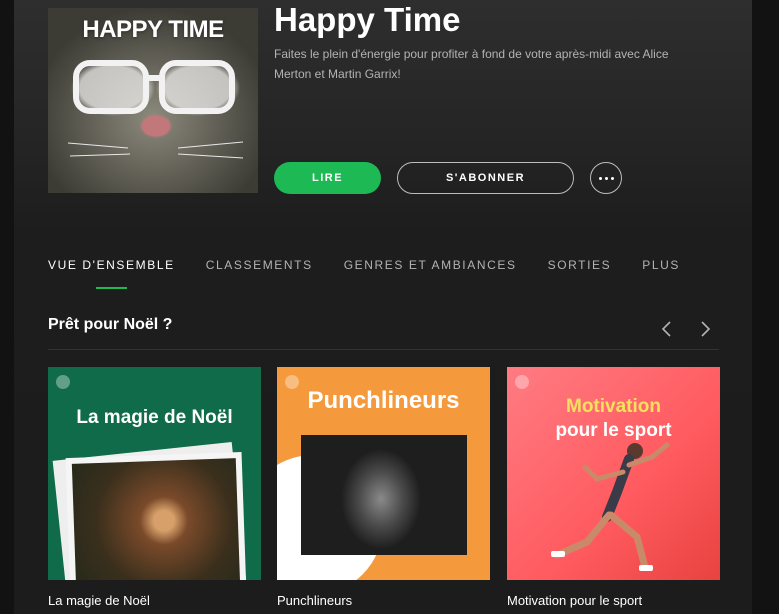  Describe the element at coordinates (383, 400) in the screenshot. I see `card-cover-title: Punchlineurs` at that location.